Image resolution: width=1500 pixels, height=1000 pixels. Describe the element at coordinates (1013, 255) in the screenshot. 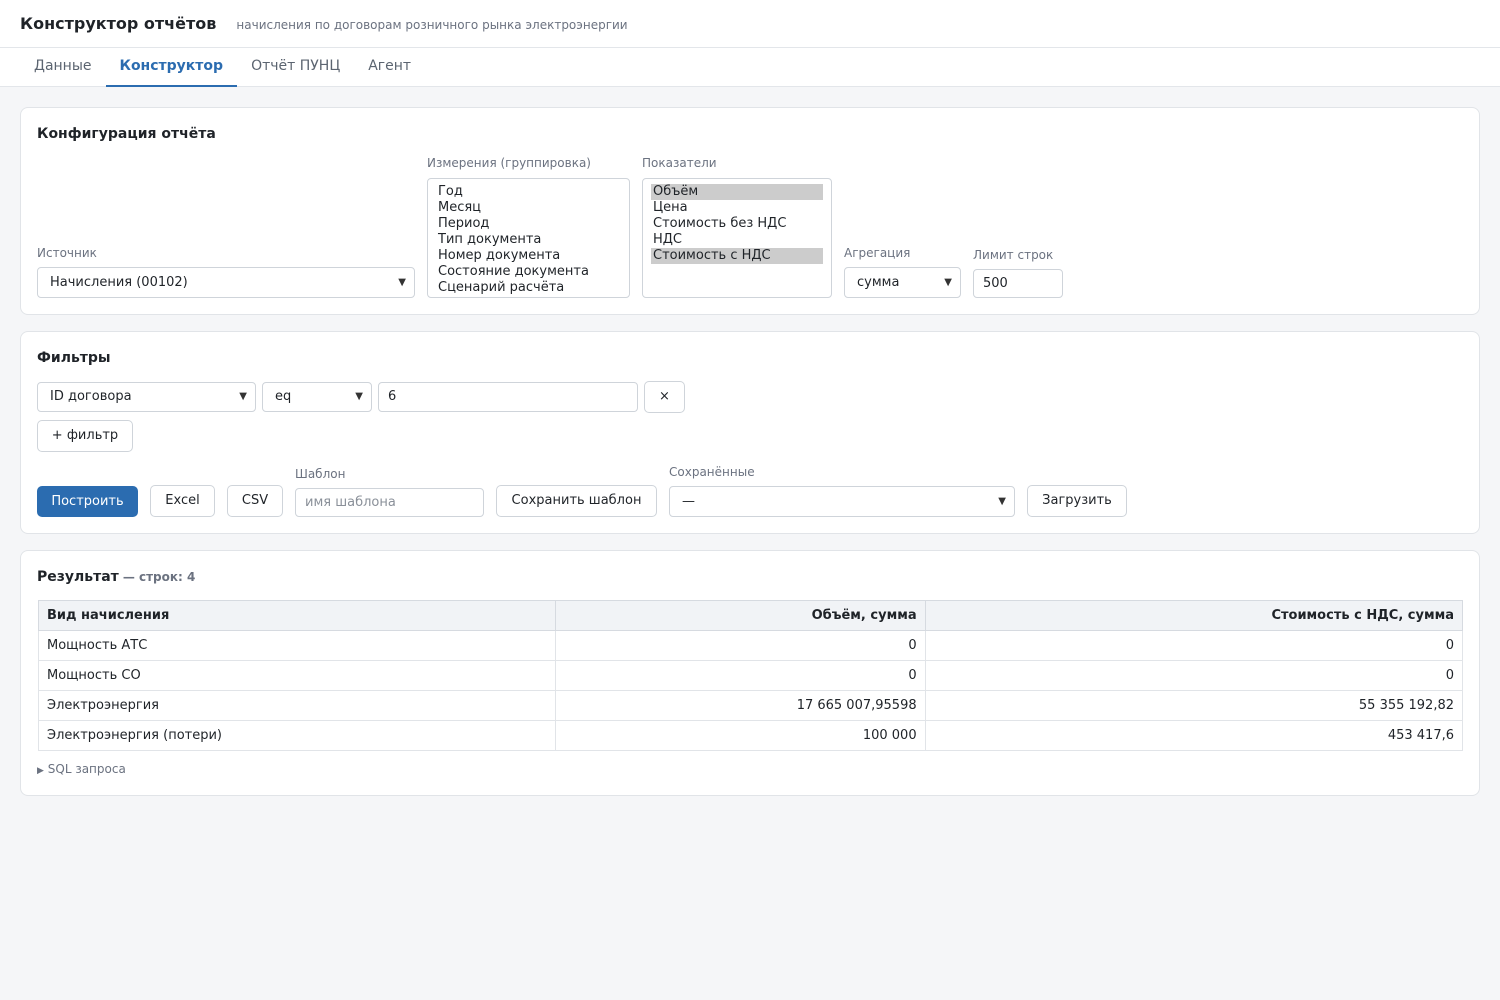

I see `limit-label: Лимит строк` at that location.